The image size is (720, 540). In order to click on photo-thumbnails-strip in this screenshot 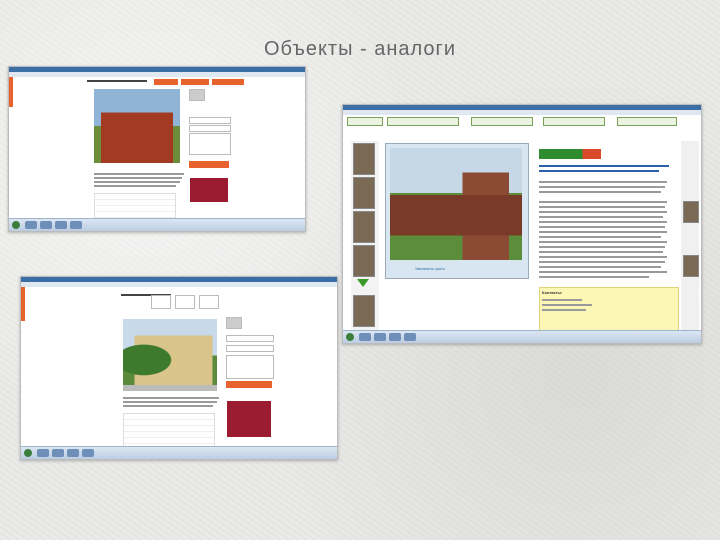, I will do `click(170, 388)`.